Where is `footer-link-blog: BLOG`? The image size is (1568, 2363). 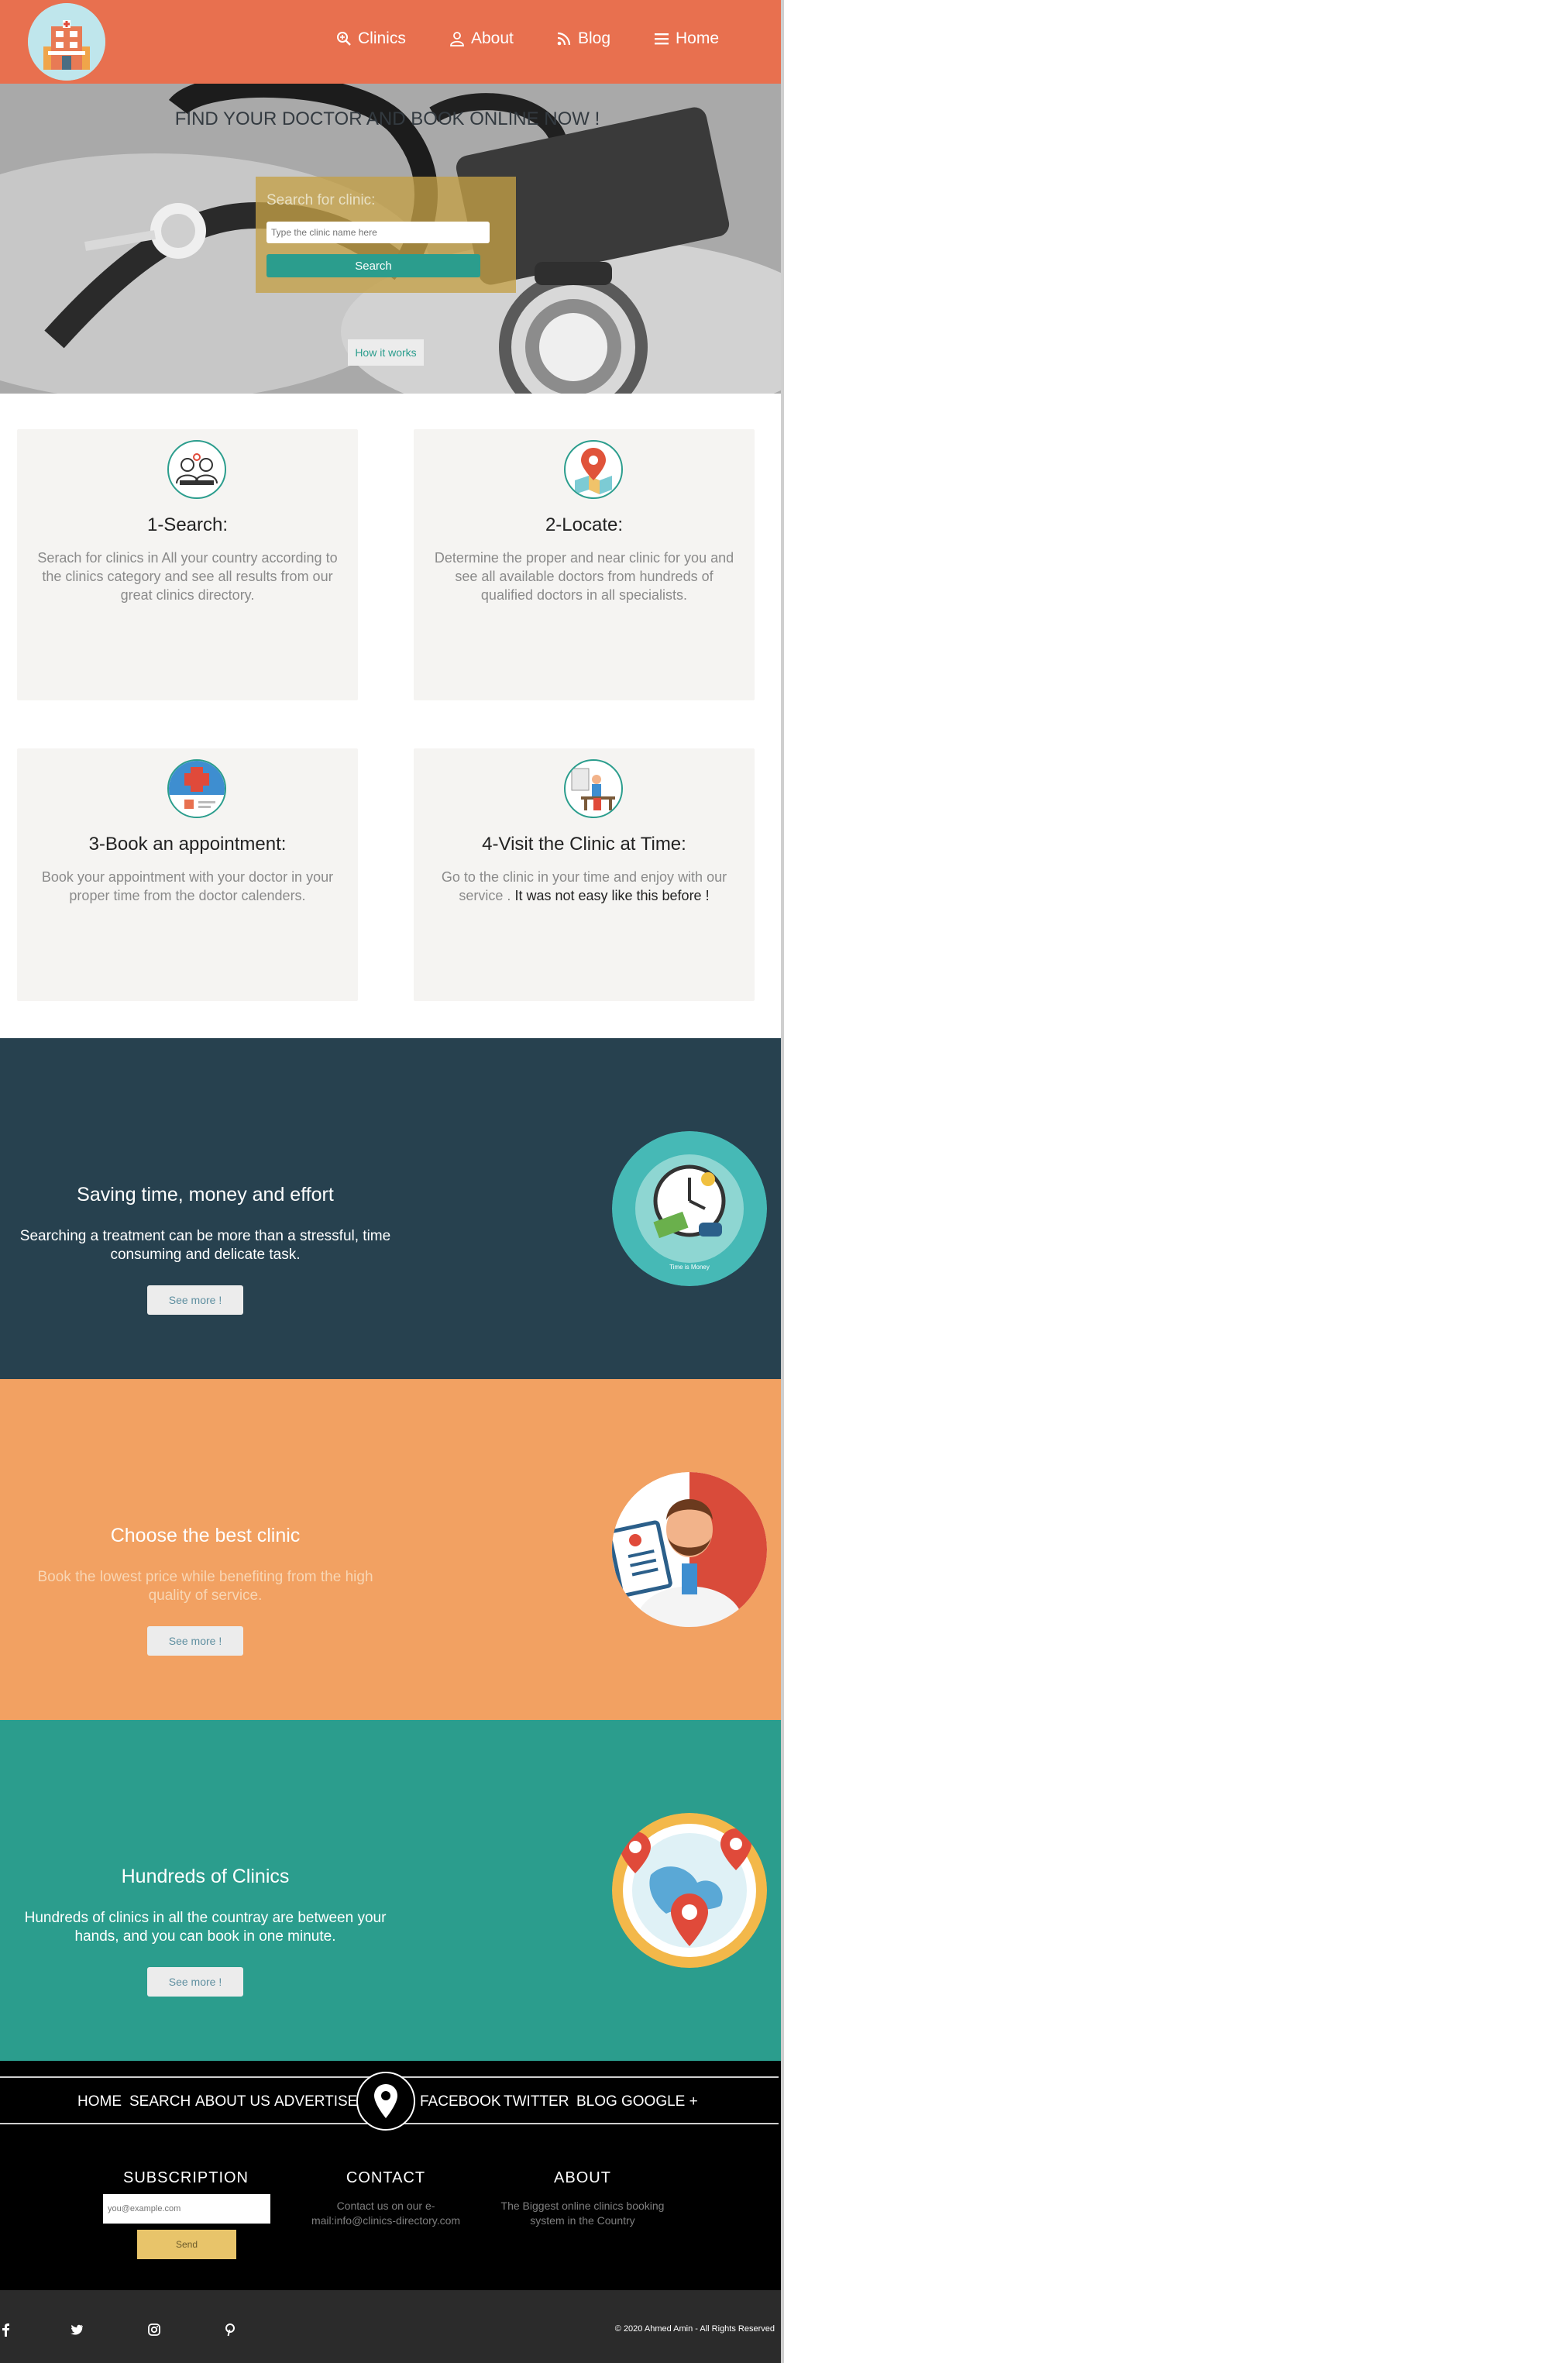
footer-link-blog: BLOG is located at coordinates (596, 2101).